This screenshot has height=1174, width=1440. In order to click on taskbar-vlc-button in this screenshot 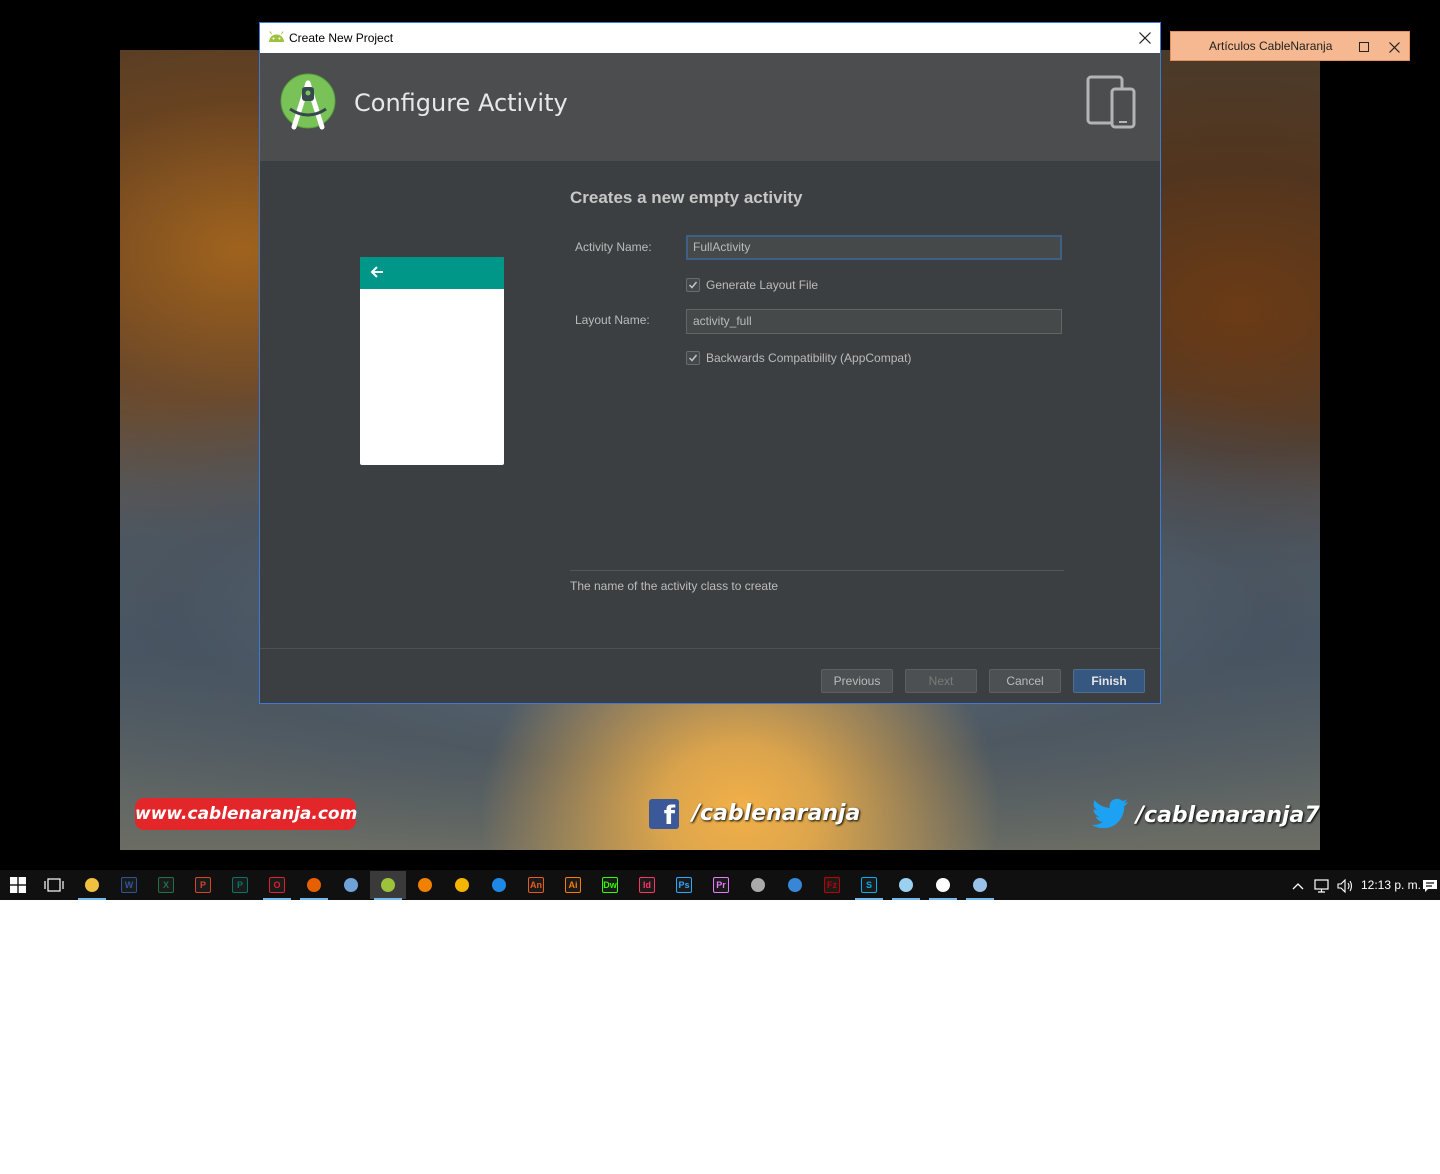, I will do `click(425, 885)`.